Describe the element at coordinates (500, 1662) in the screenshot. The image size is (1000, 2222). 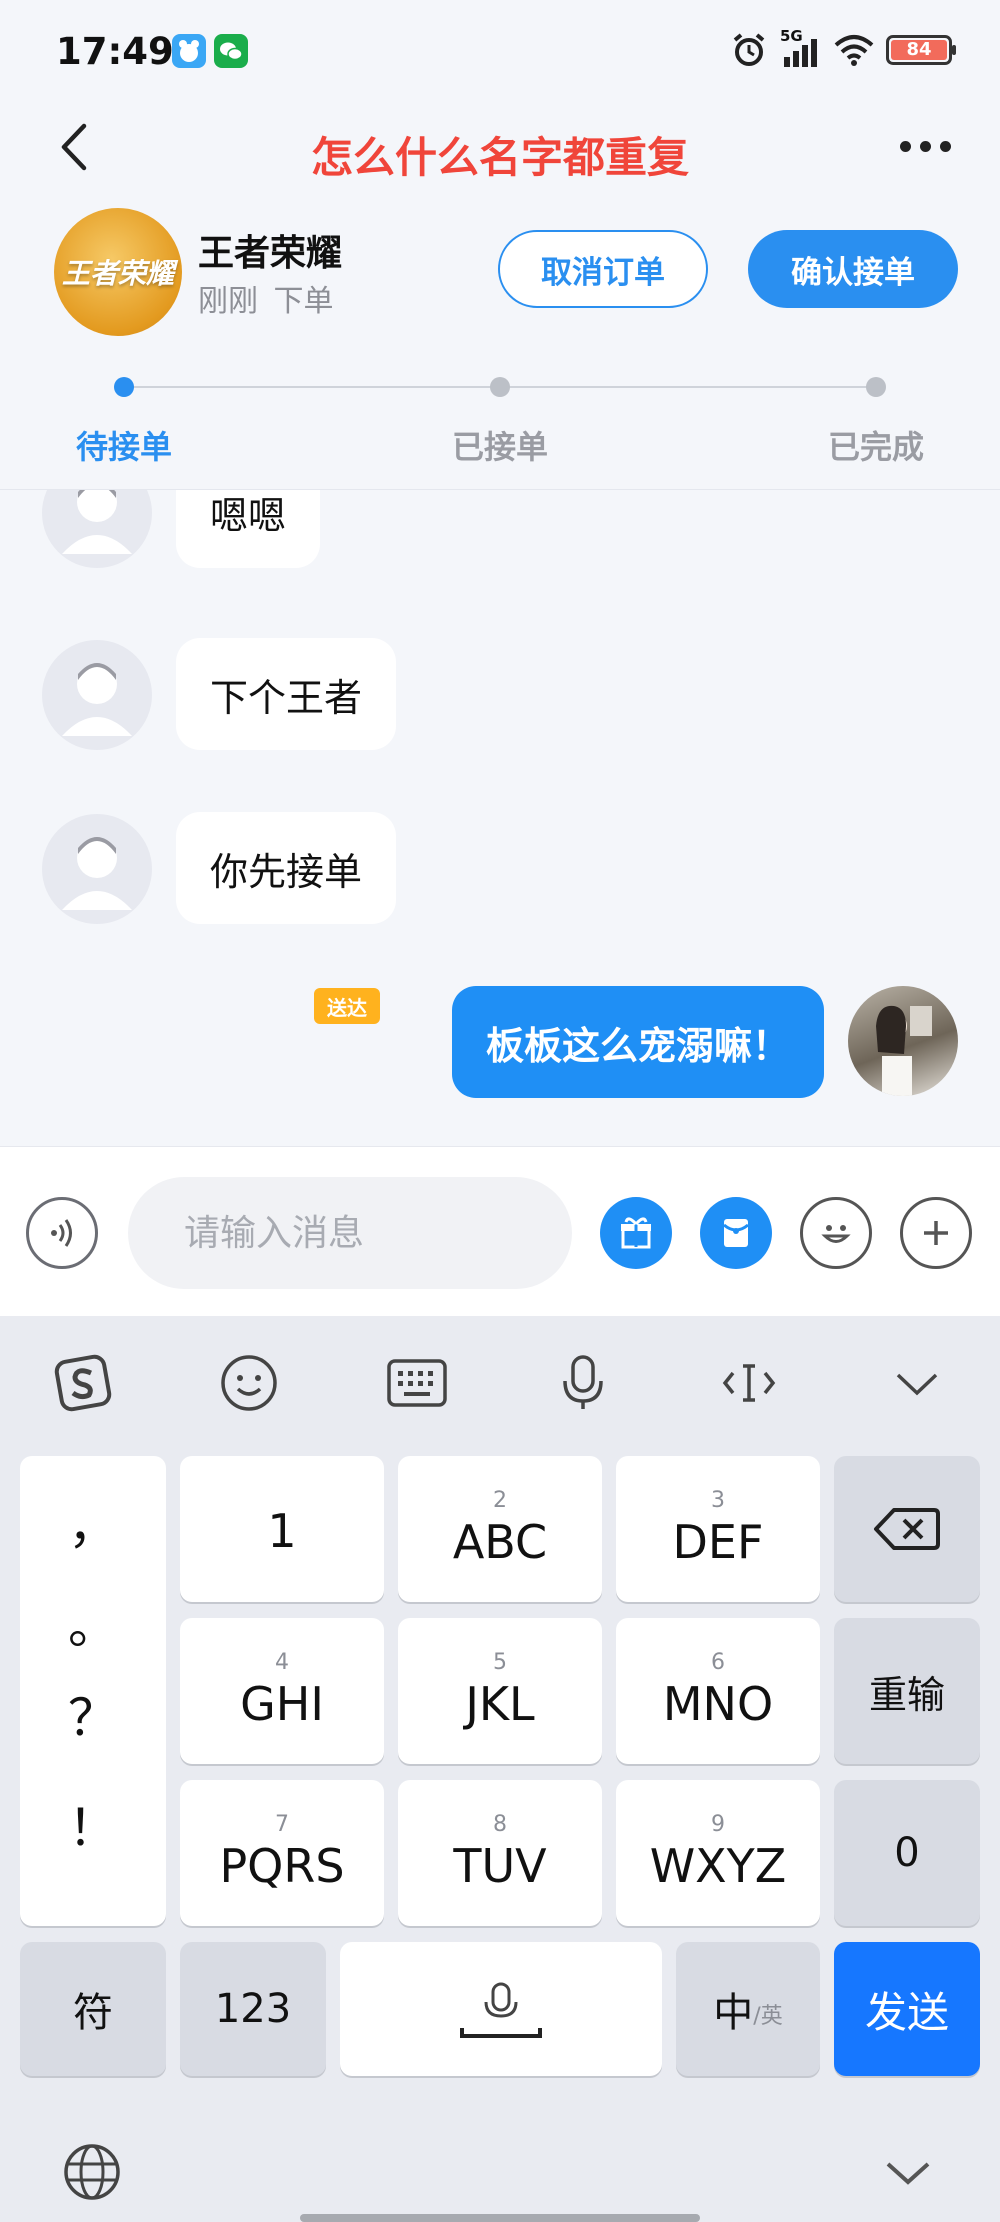
I see `key-number: 5` at that location.